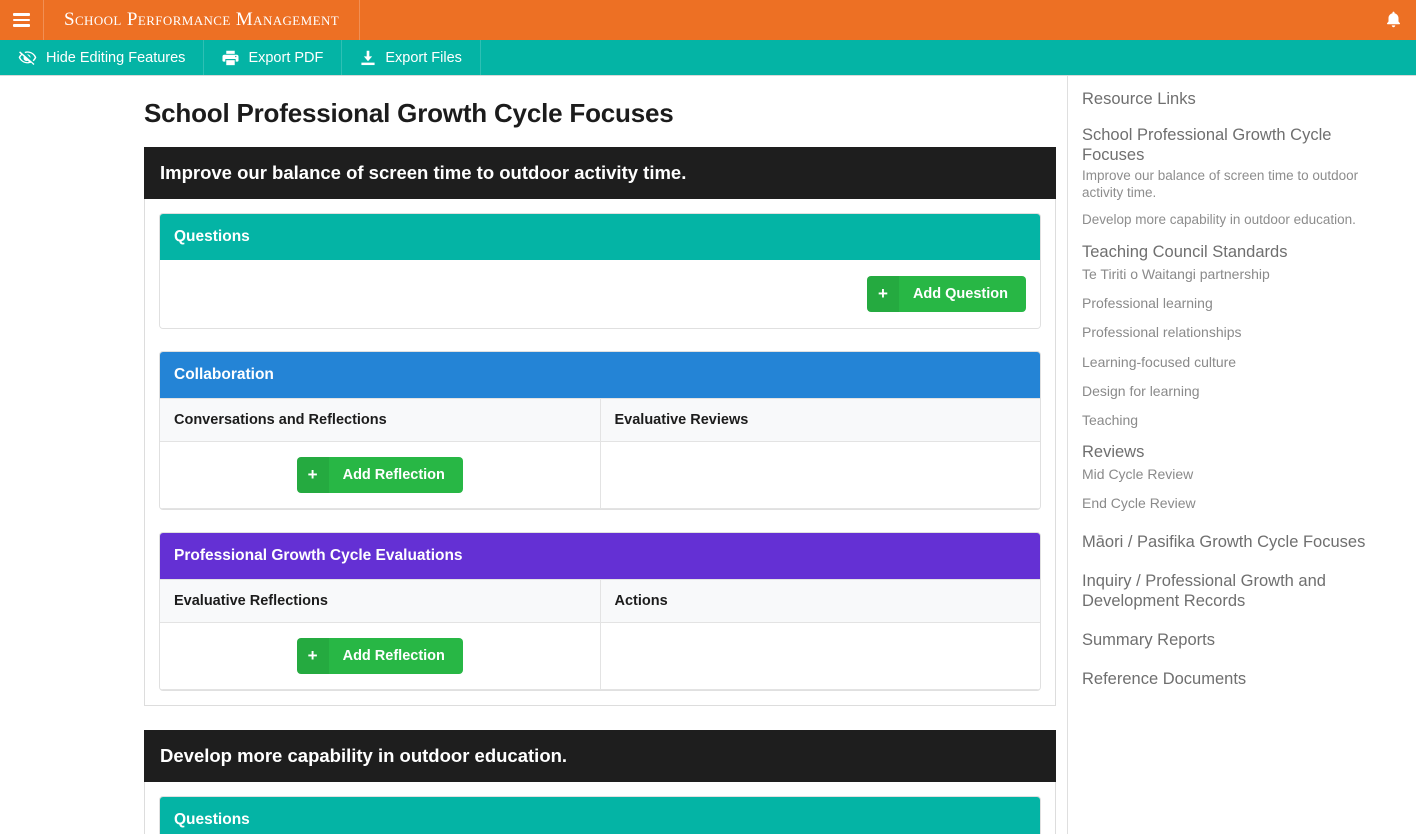  I want to click on sidebar-item-reviews: Reviews, so click(1238, 452).